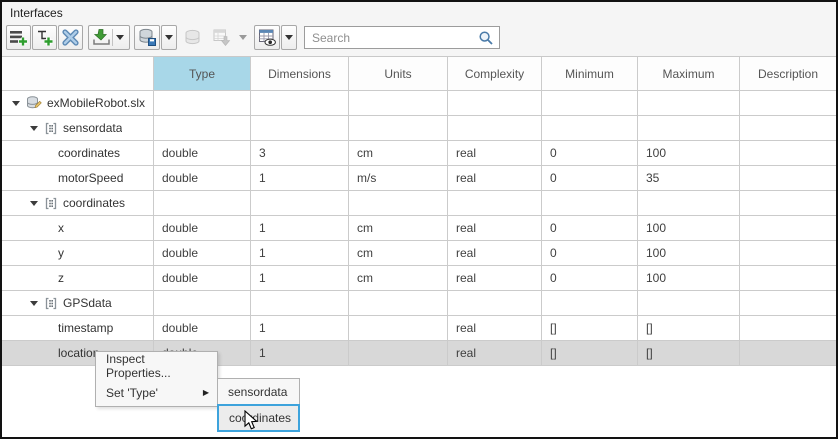  What do you see at coordinates (169, 37) in the screenshot?
I see `save-dictionary-dropdown-button` at bounding box center [169, 37].